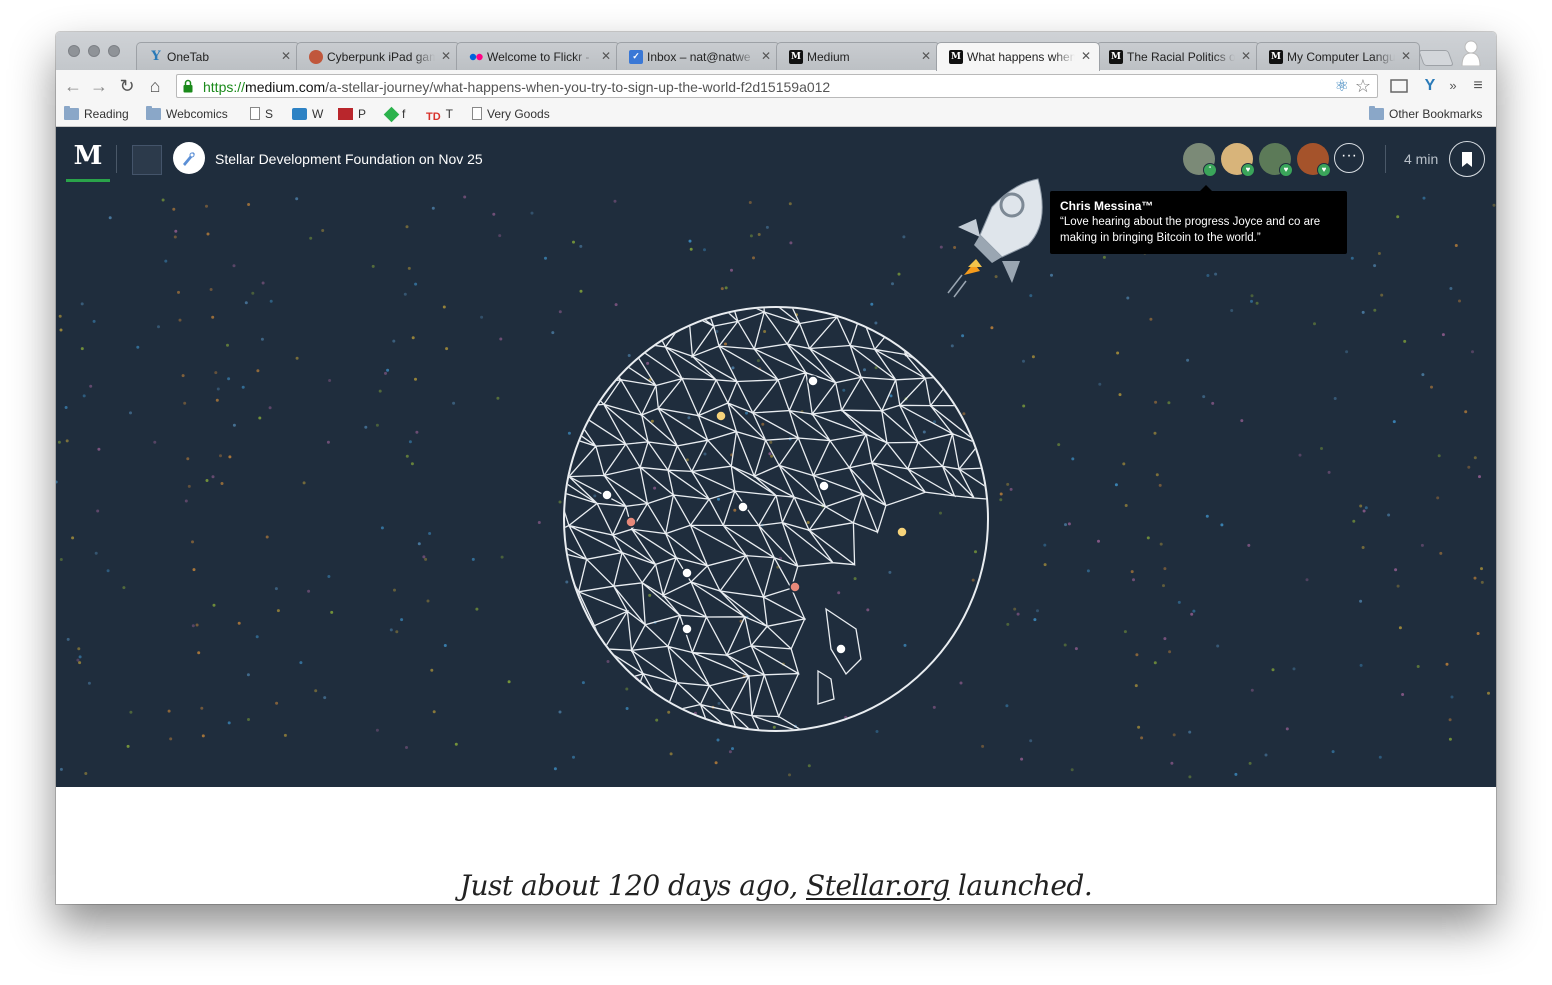  I want to click on tab-medium: M Medium ✕, so click(858, 56).